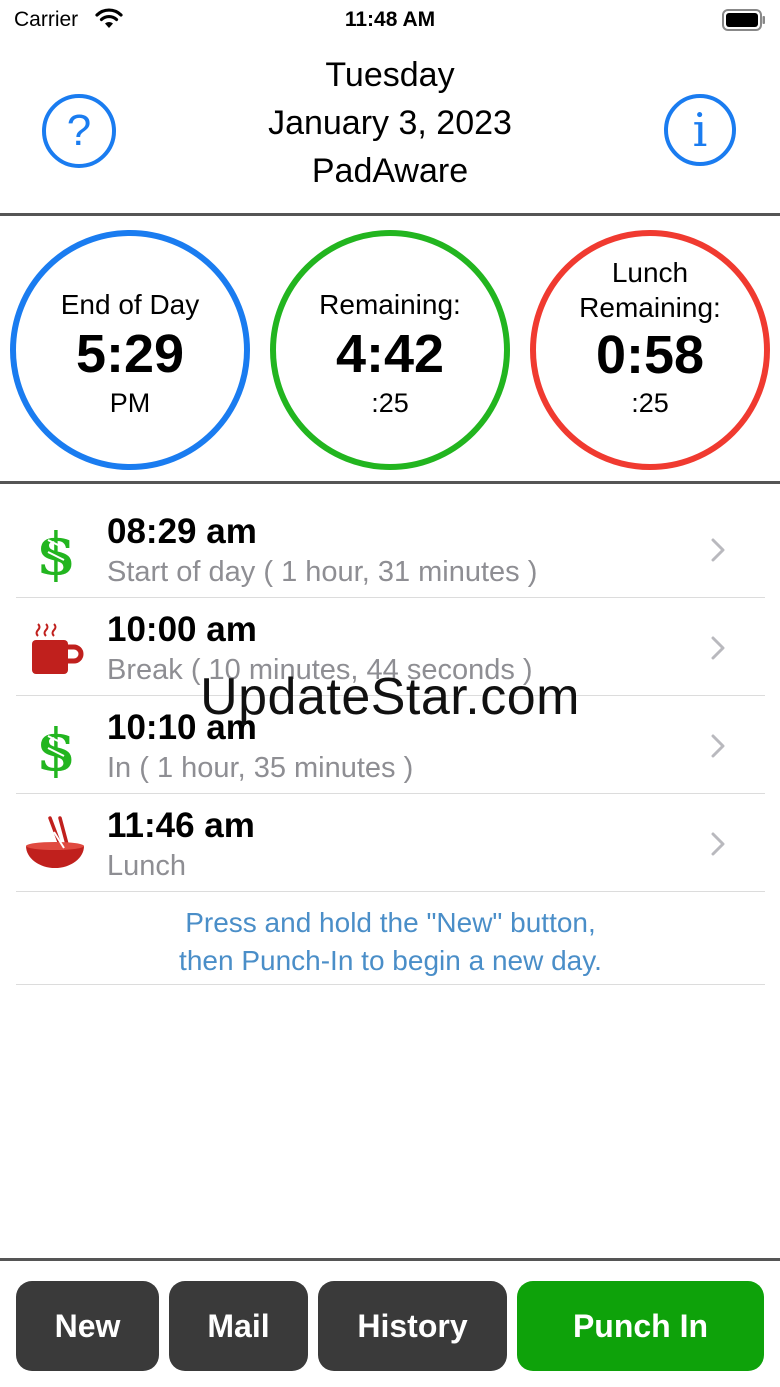  What do you see at coordinates (320, 670) in the screenshot?
I see `entry-description: Break ( 10 minutes, 44 seconds )` at bounding box center [320, 670].